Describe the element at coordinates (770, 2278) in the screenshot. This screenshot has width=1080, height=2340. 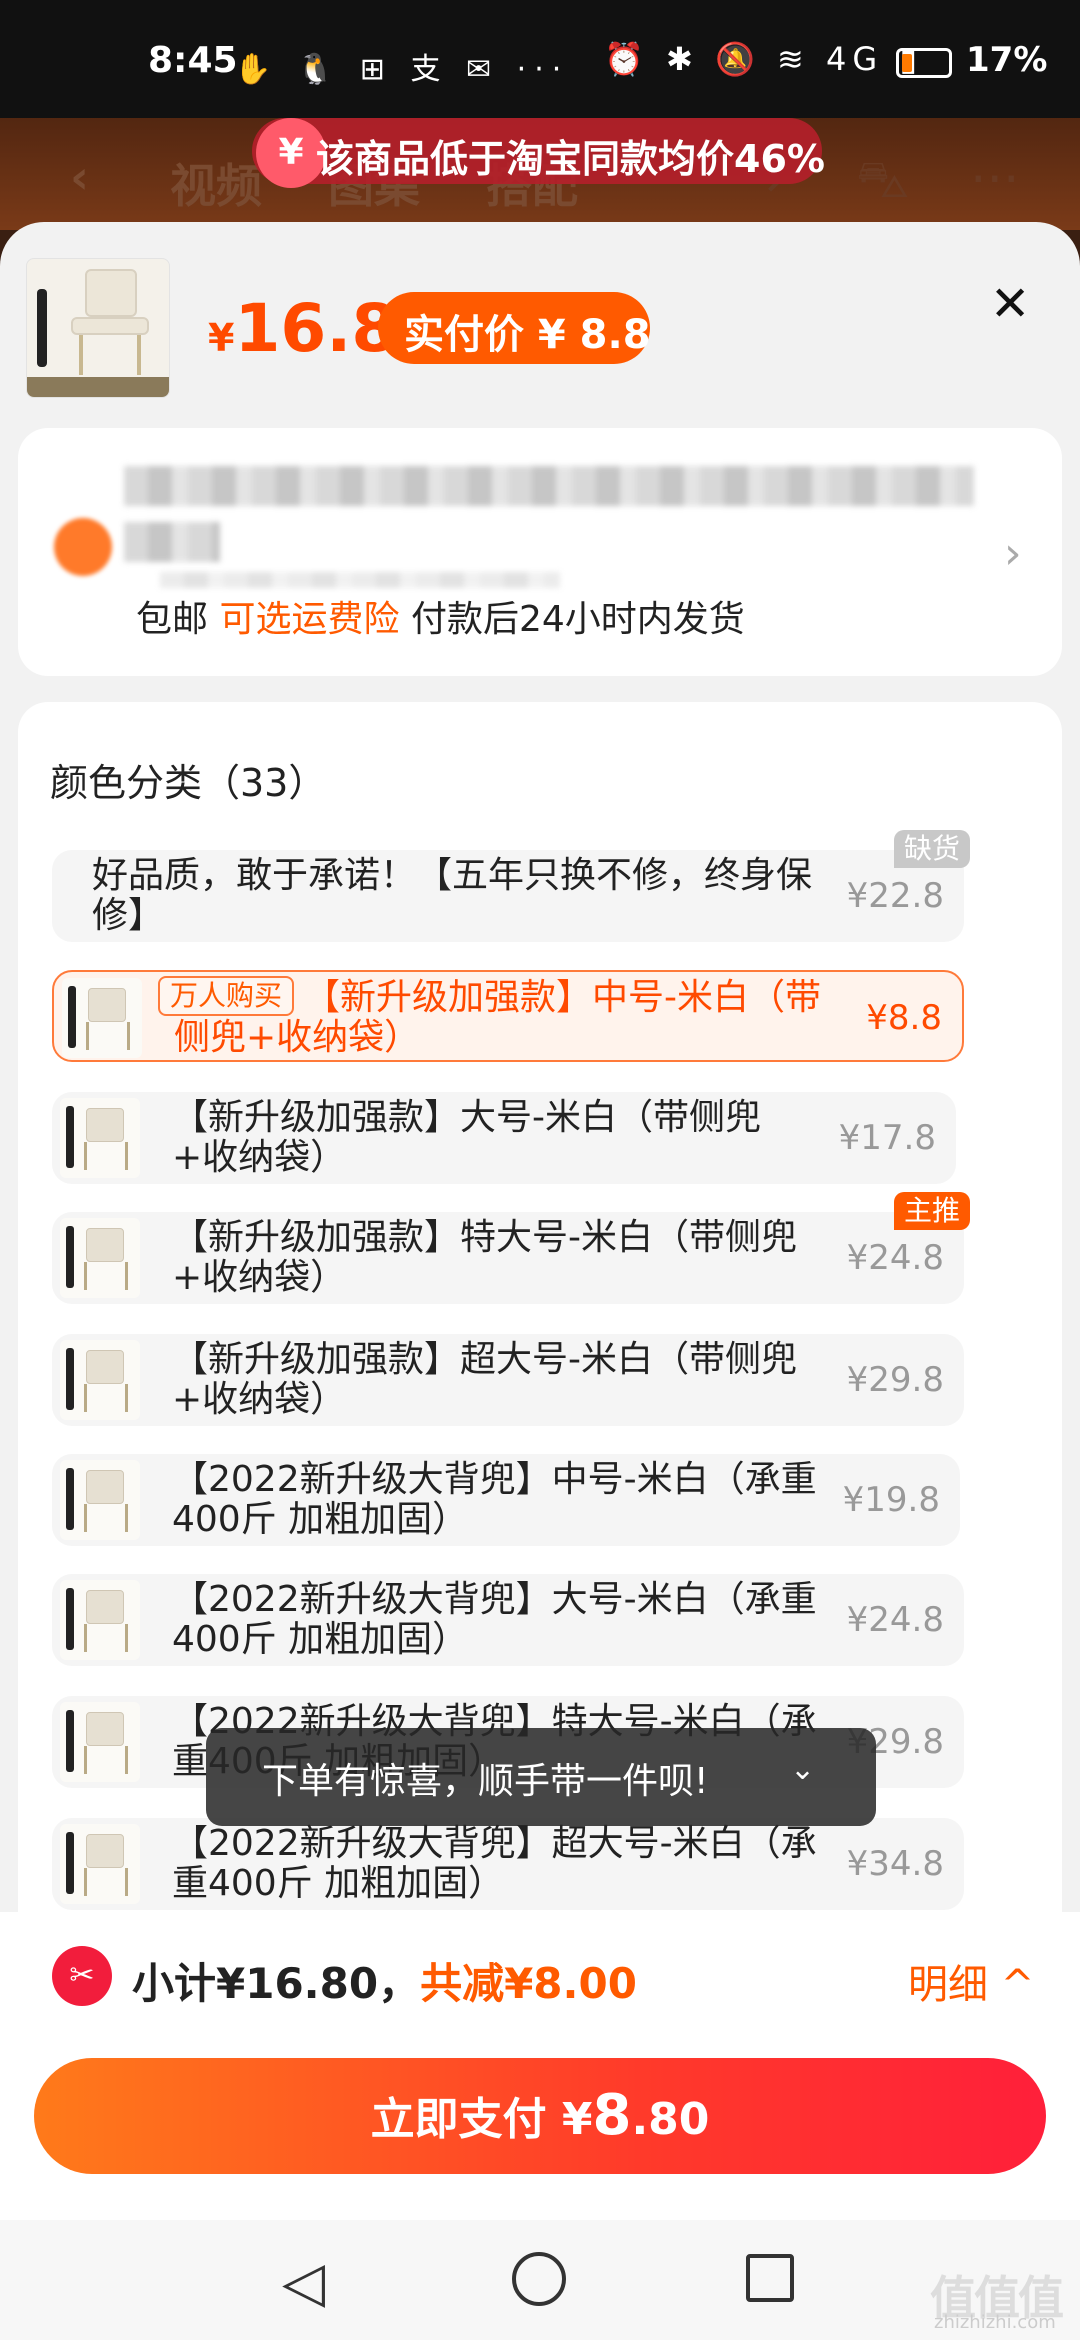
I see `nav-recent-icon` at that location.